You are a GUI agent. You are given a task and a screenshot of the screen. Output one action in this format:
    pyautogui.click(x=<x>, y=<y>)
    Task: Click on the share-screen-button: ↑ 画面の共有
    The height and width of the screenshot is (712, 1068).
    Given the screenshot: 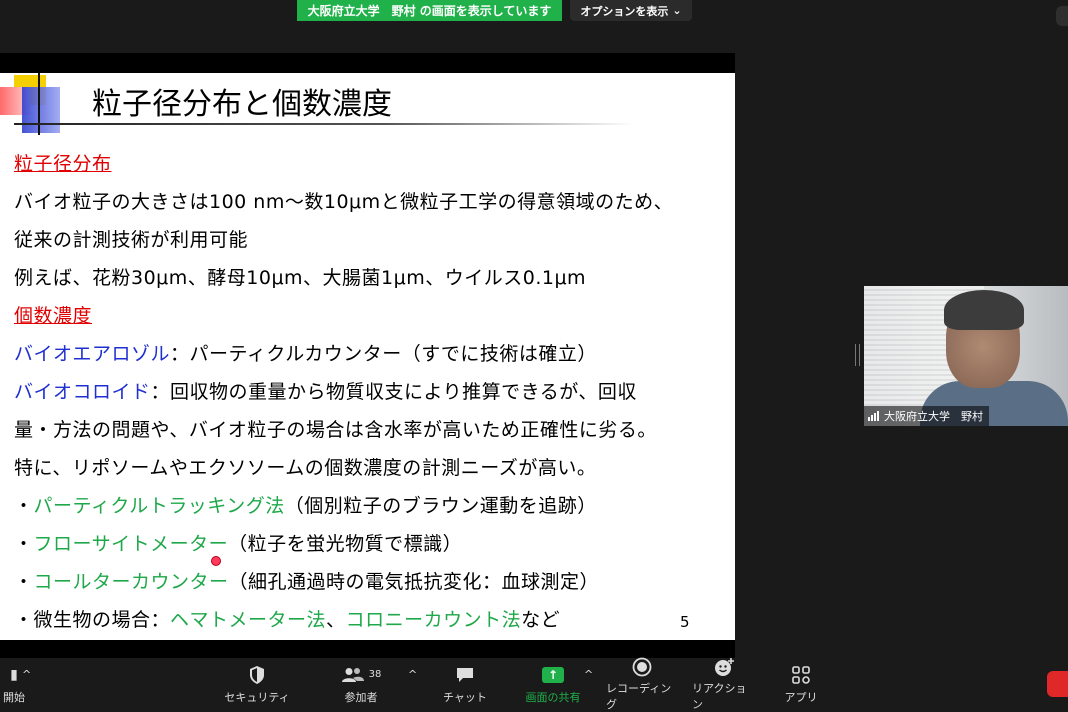 What is the action you would take?
    pyautogui.click(x=553, y=684)
    